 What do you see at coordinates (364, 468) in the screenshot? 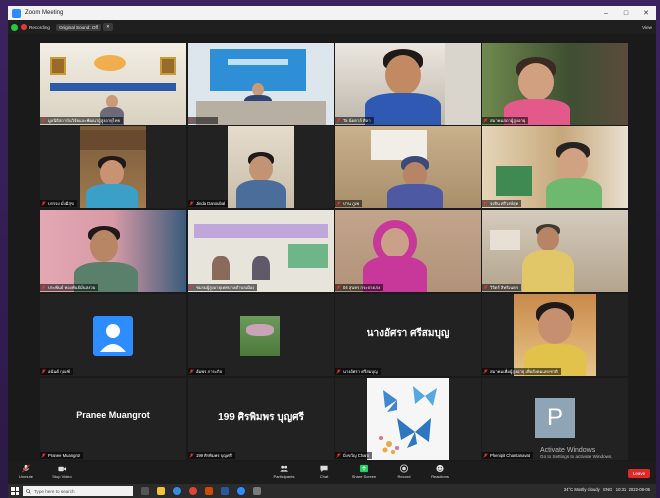
I see `share-screen-icon` at bounding box center [364, 468].